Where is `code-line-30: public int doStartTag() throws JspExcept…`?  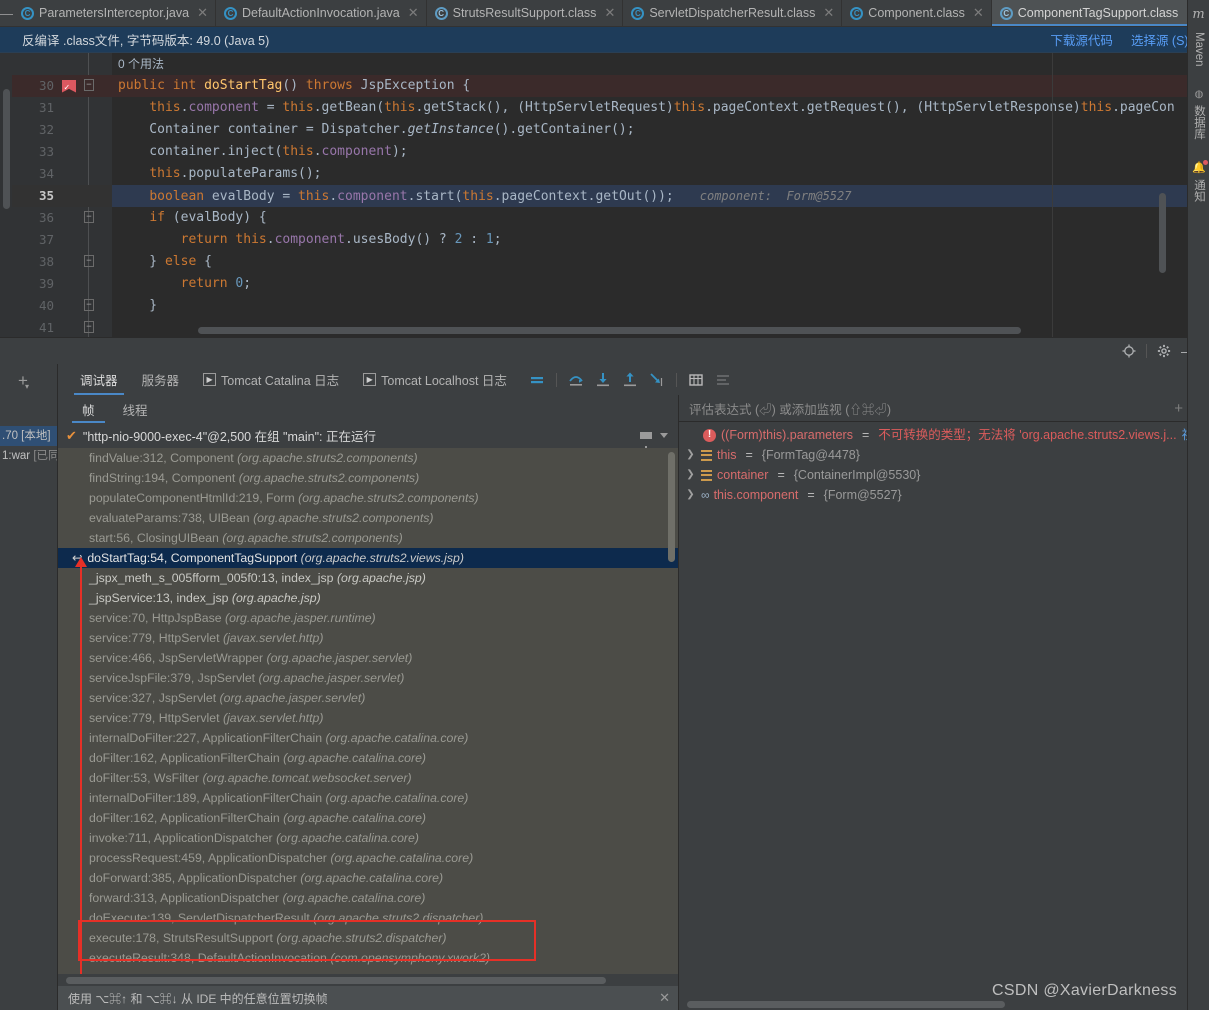 code-line-30: public int doStartTag() throws JspExcept… is located at coordinates (651, 86).